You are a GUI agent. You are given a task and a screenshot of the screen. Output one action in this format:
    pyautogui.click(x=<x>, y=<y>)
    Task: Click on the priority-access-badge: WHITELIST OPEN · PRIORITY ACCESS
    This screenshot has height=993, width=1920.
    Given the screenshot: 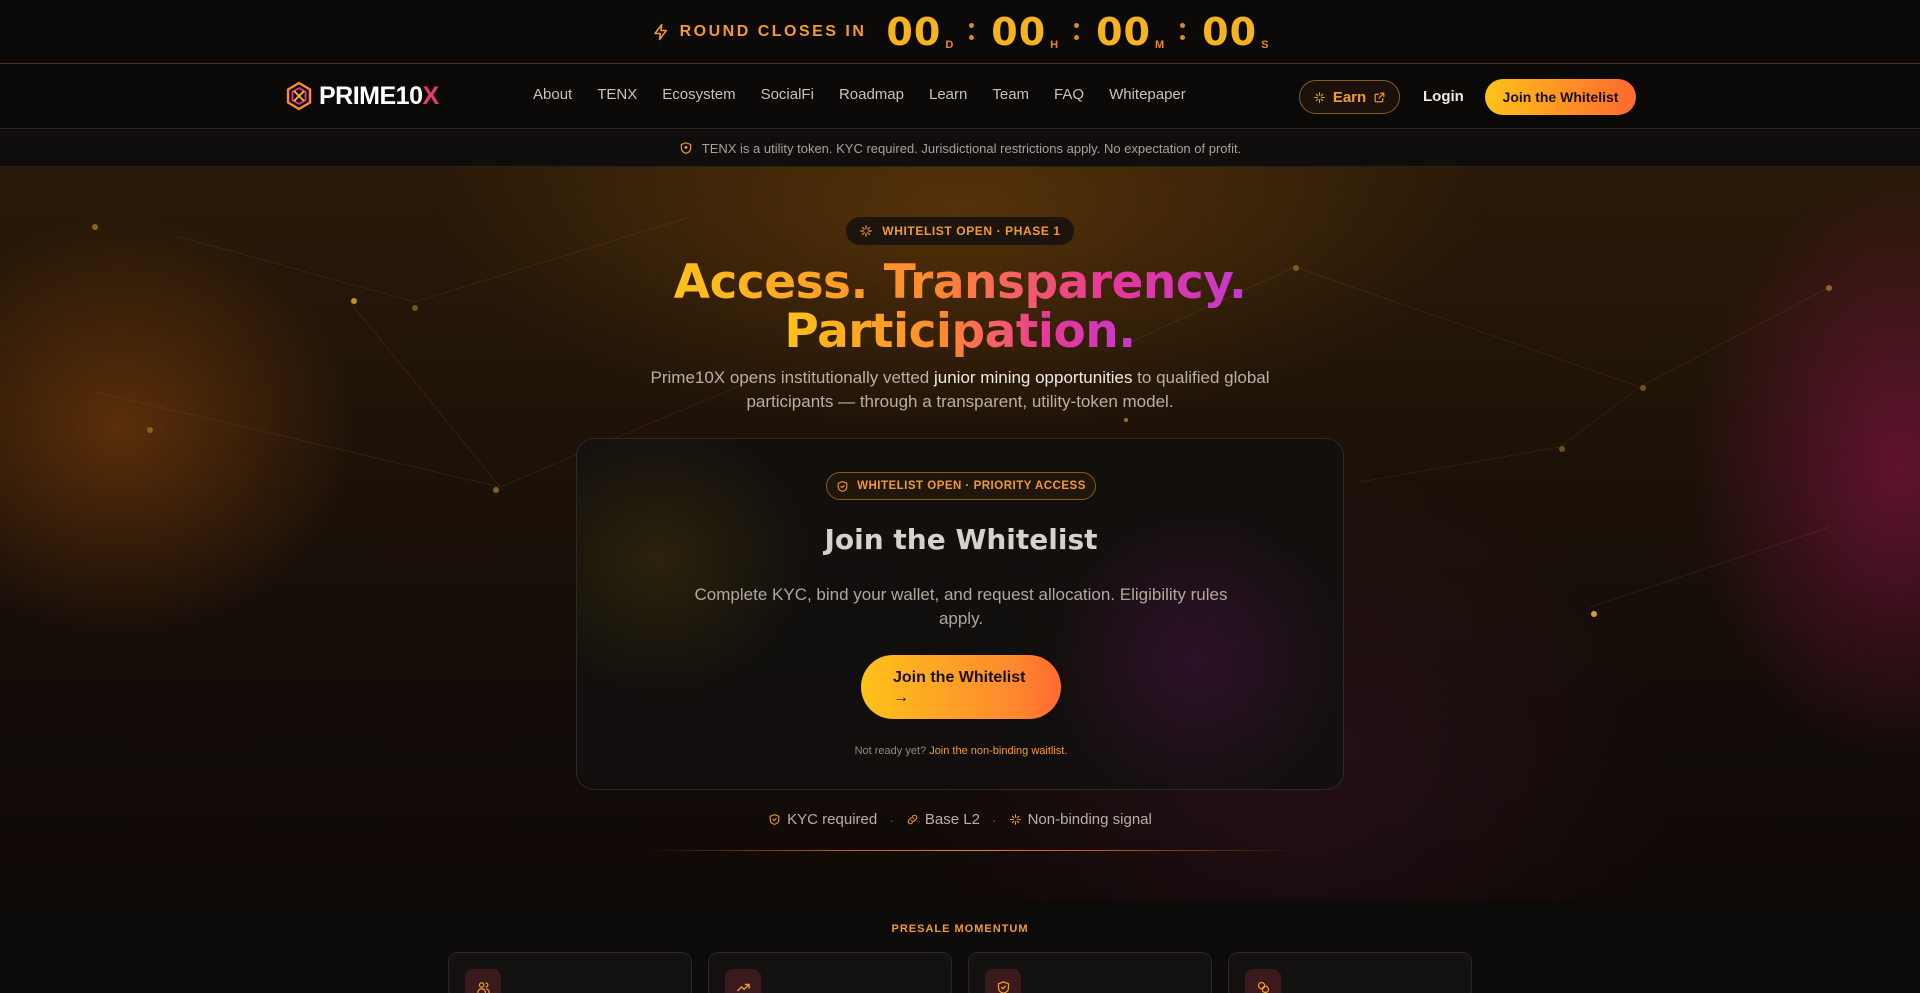 What is the action you would take?
    pyautogui.click(x=961, y=486)
    